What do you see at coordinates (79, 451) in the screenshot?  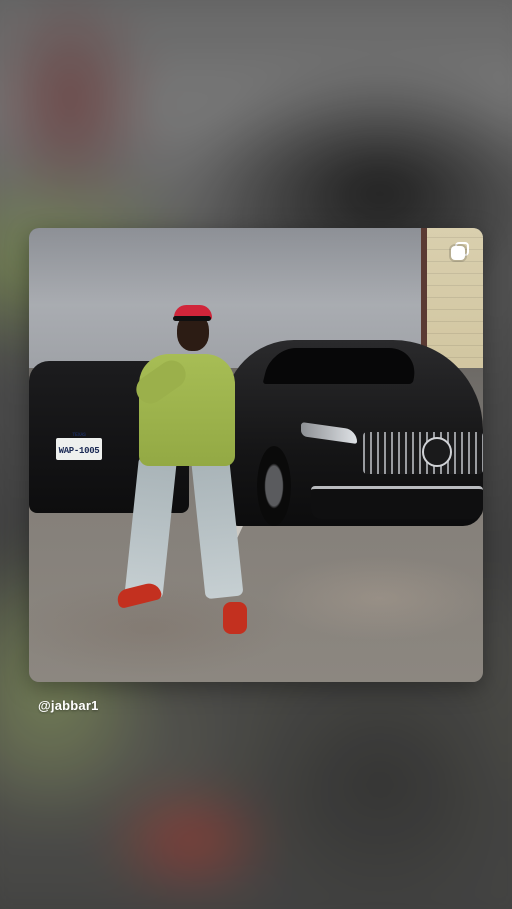 I see `license-plate-number: WAP-1005` at bounding box center [79, 451].